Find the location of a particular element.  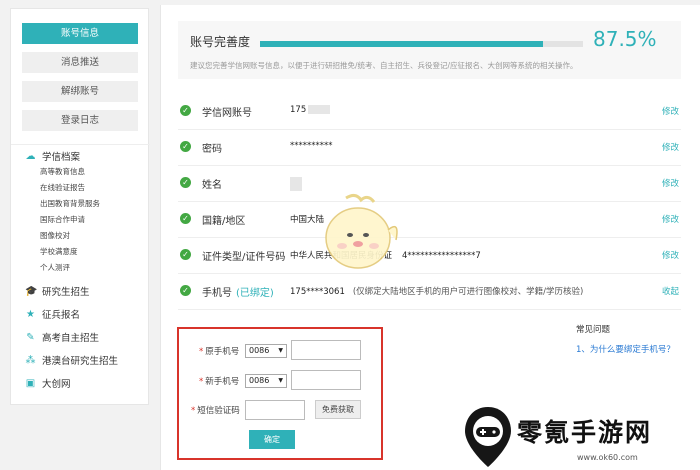

phone-note: (仅绑定大陆地区手机的用户可进行图像校对、学籍/学历核验) is located at coordinates (468, 292).